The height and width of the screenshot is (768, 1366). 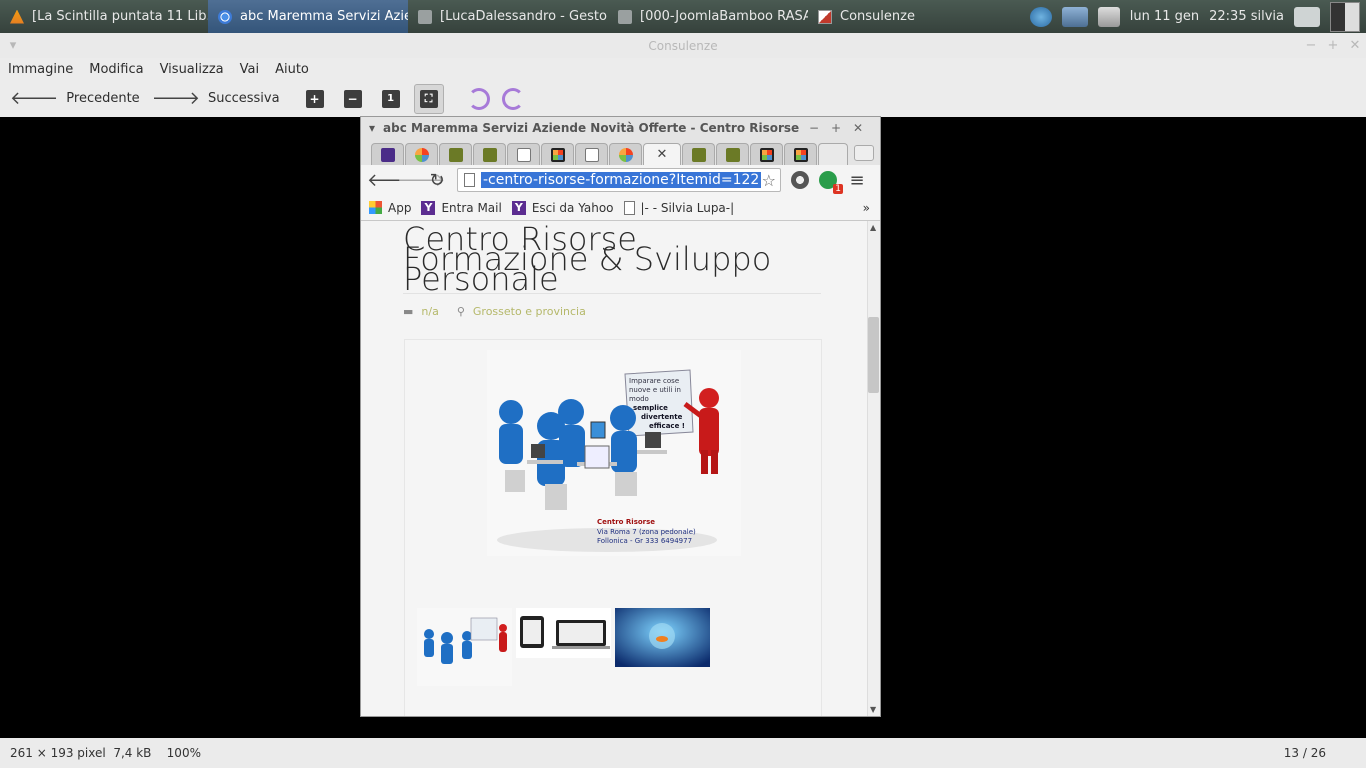 What do you see at coordinates (646, 532) in the screenshot?
I see `footer-line-2: Via Roma 7 (zona pedonale)` at bounding box center [646, 532].